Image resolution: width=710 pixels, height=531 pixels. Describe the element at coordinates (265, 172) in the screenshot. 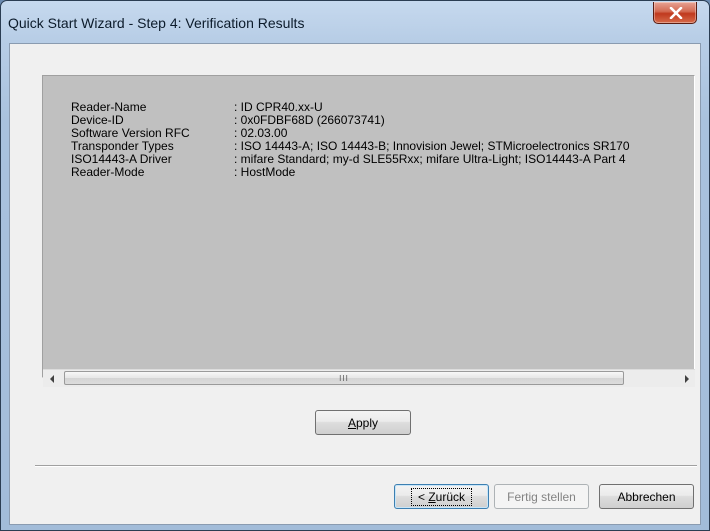

I see `result-value: : HostMode` at that location.